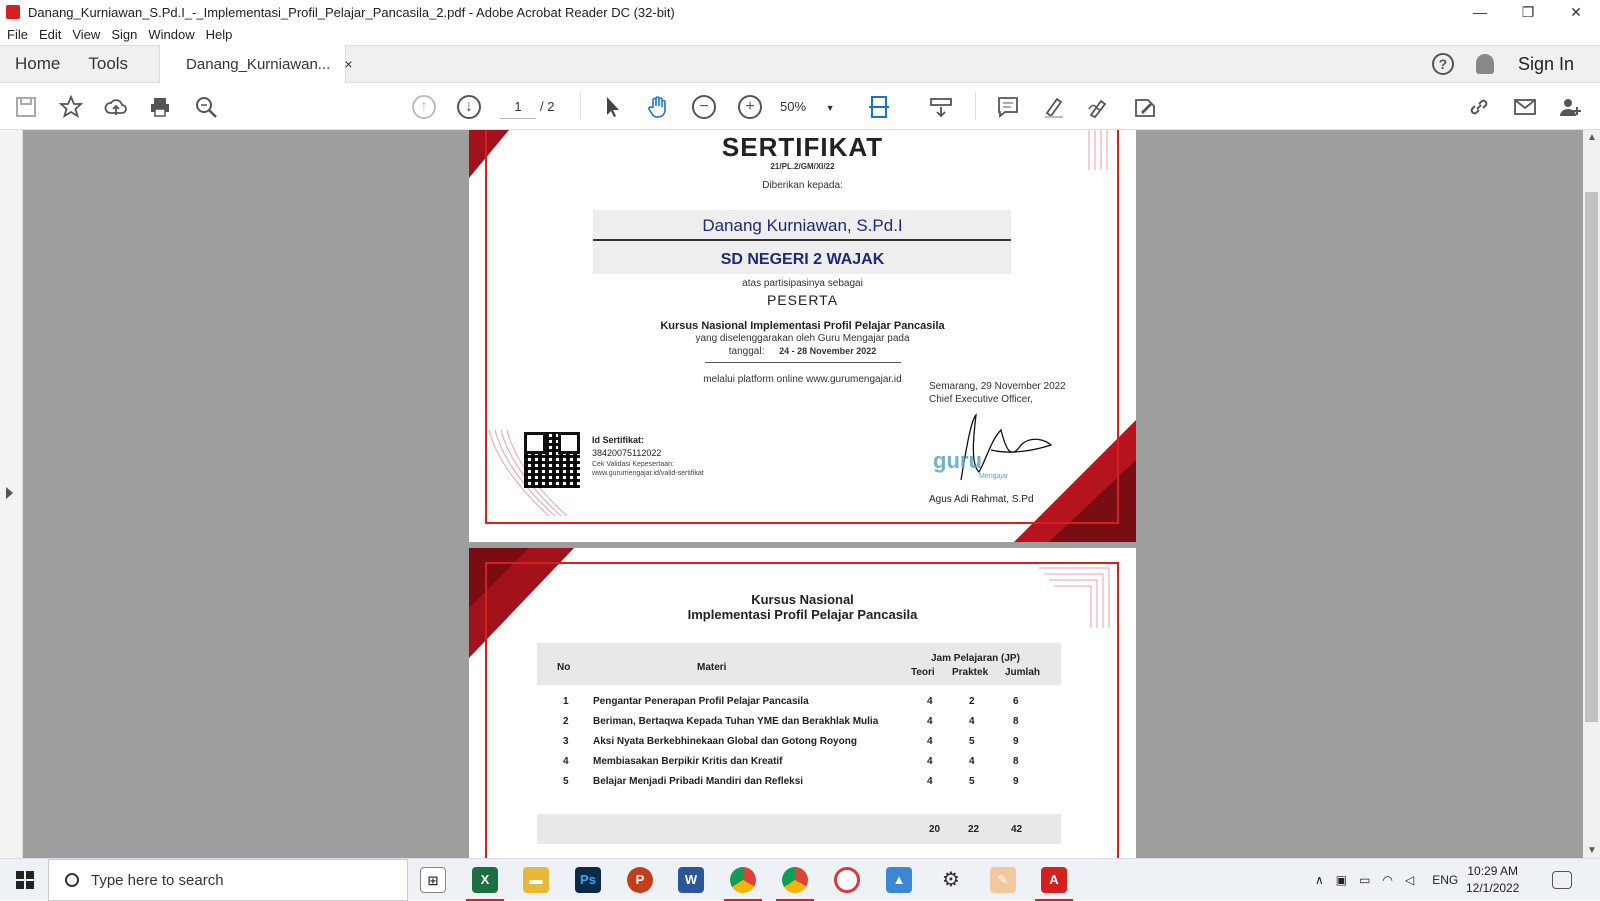 The image size is (1600, 901). What do you see at coordinates (552, 460) in the screenshot?
I see `qr-code` at bounding box center [552, 460].